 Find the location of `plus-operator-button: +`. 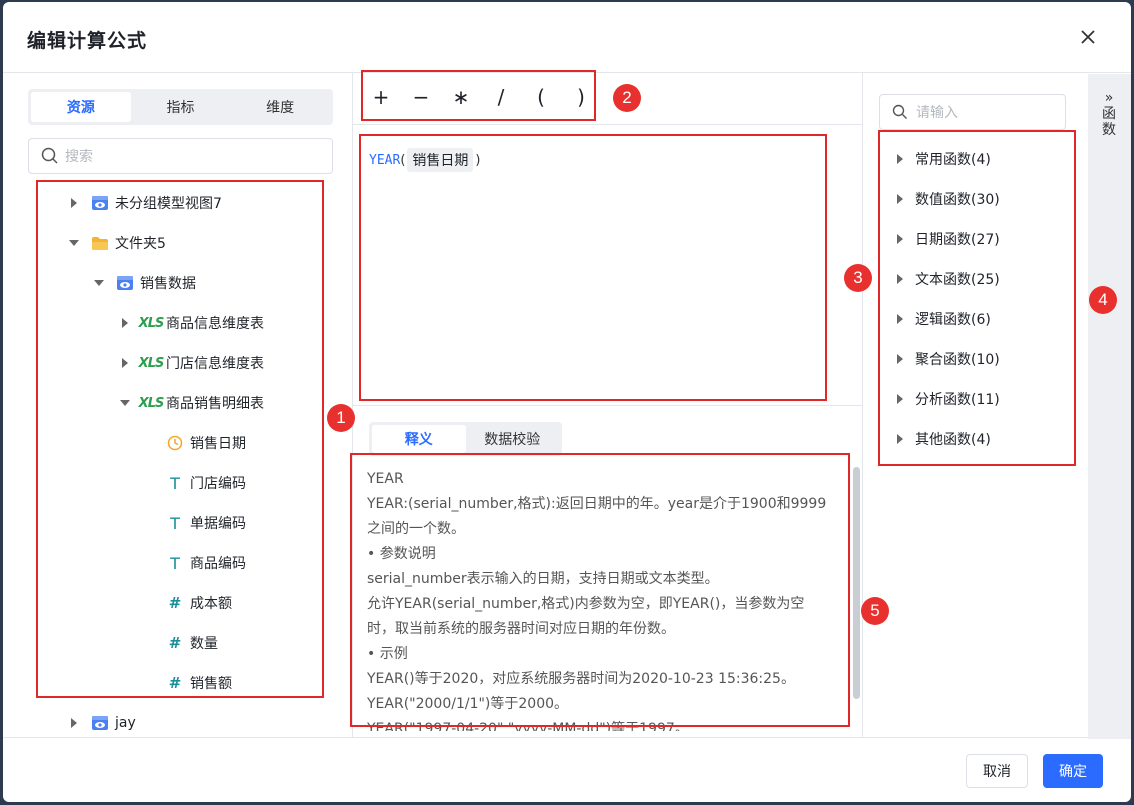

plus-operator-button: + is located at coordinates (381, 97).